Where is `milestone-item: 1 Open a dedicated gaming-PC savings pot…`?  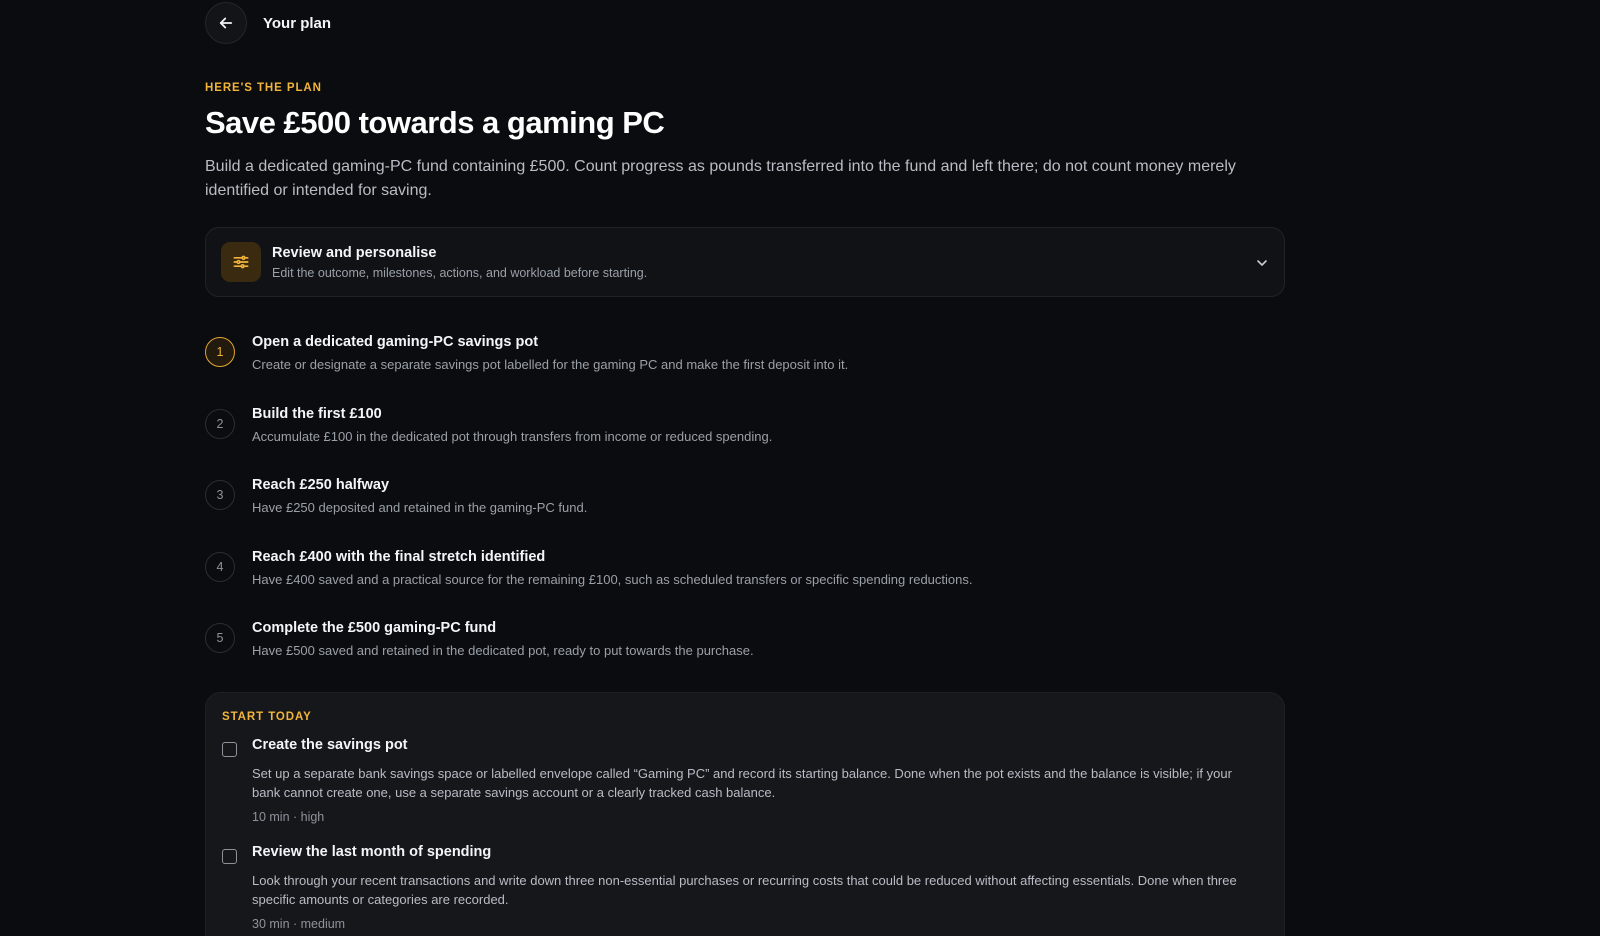 milestone-item: 1 Open a dedicated gaming-PC savings pot… is located at coordinates (745, 370).